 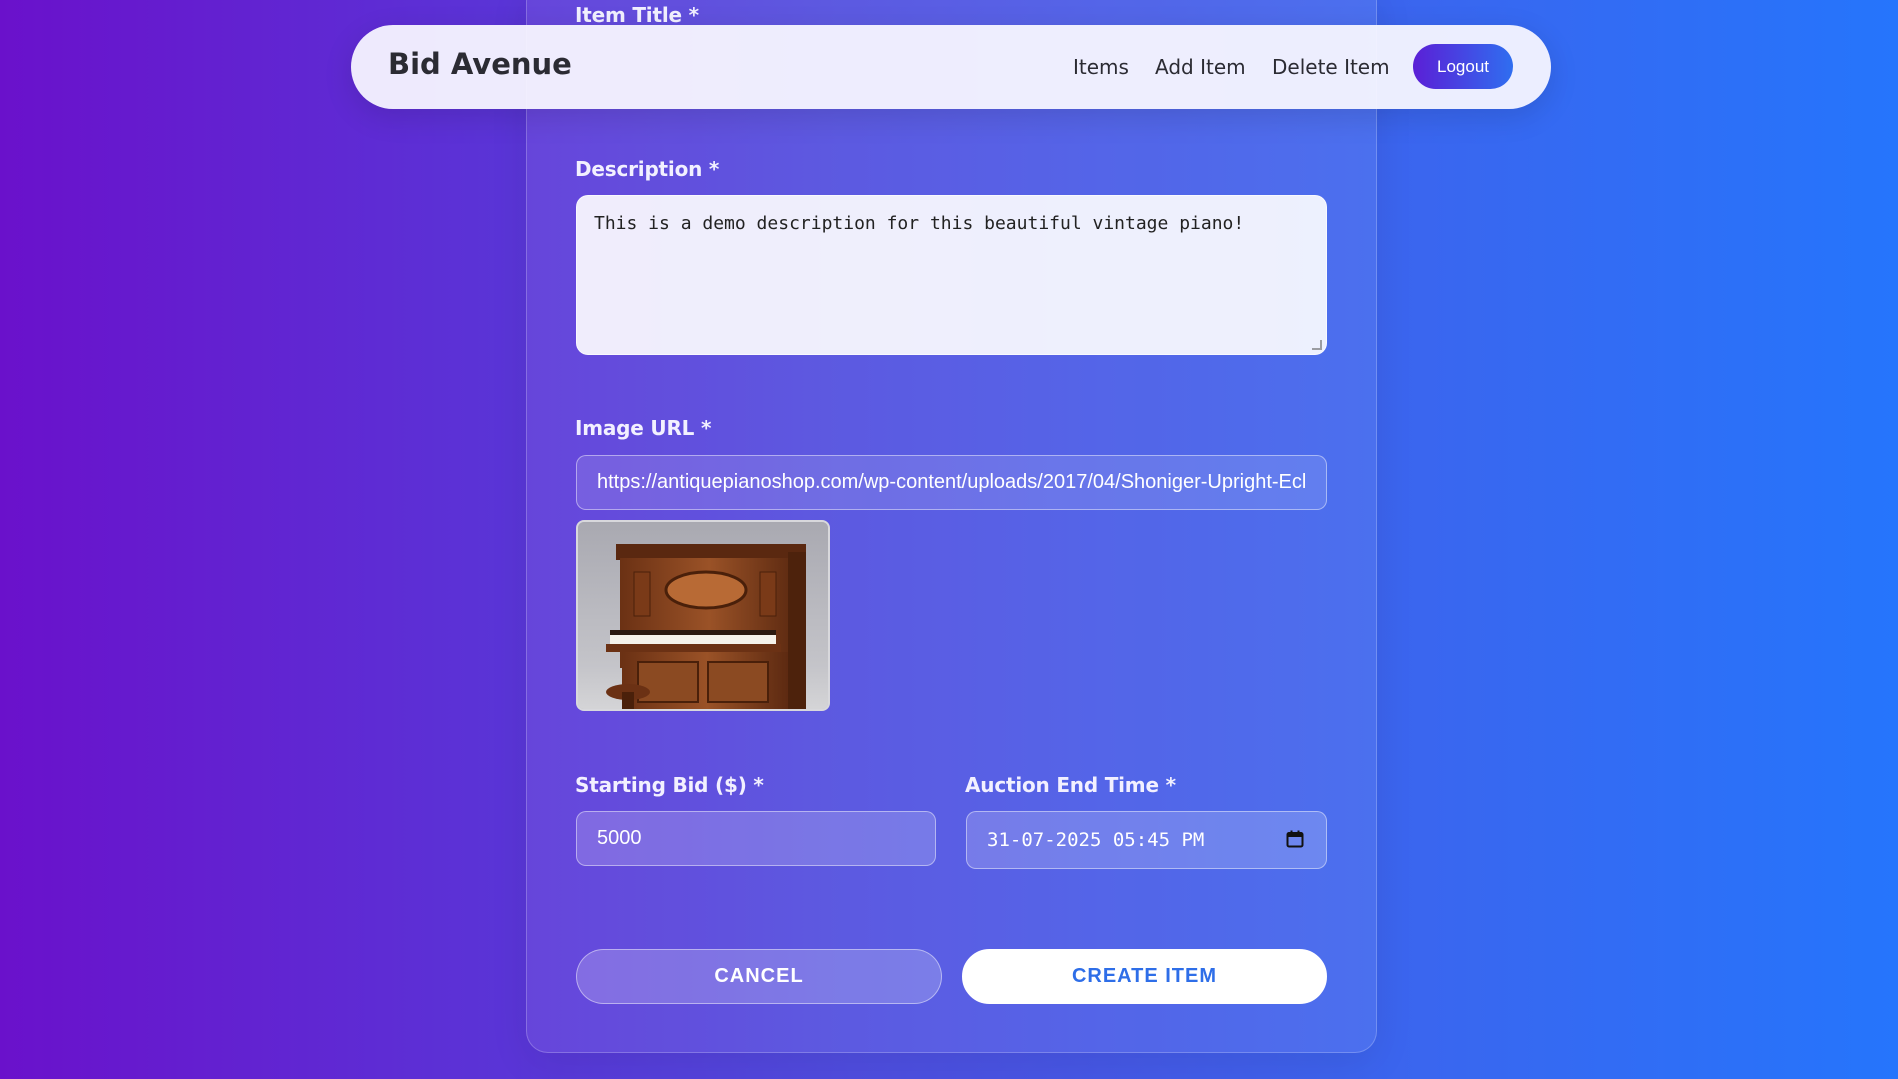 What do you see at coordinates (1096, 840) in the screenshot?
I see `auction-end-time-value: 31-07-2025 05:45 PM` at bounding box center [1096, 840].